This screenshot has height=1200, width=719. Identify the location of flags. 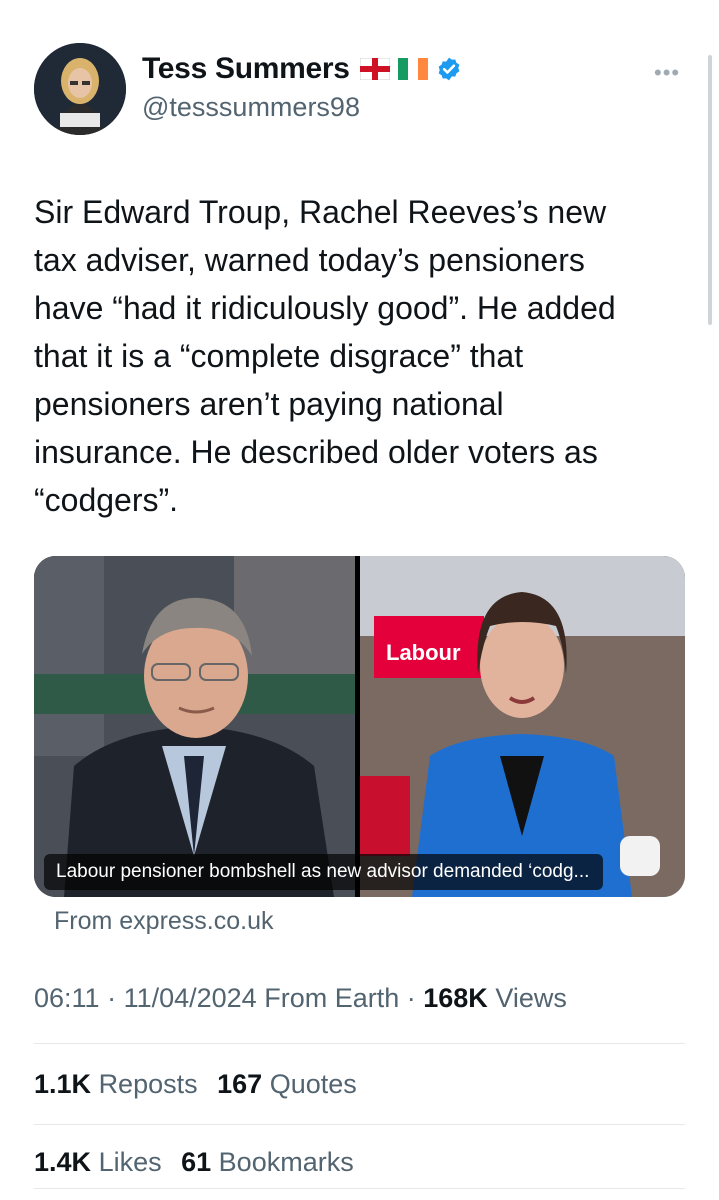
(410, 69).